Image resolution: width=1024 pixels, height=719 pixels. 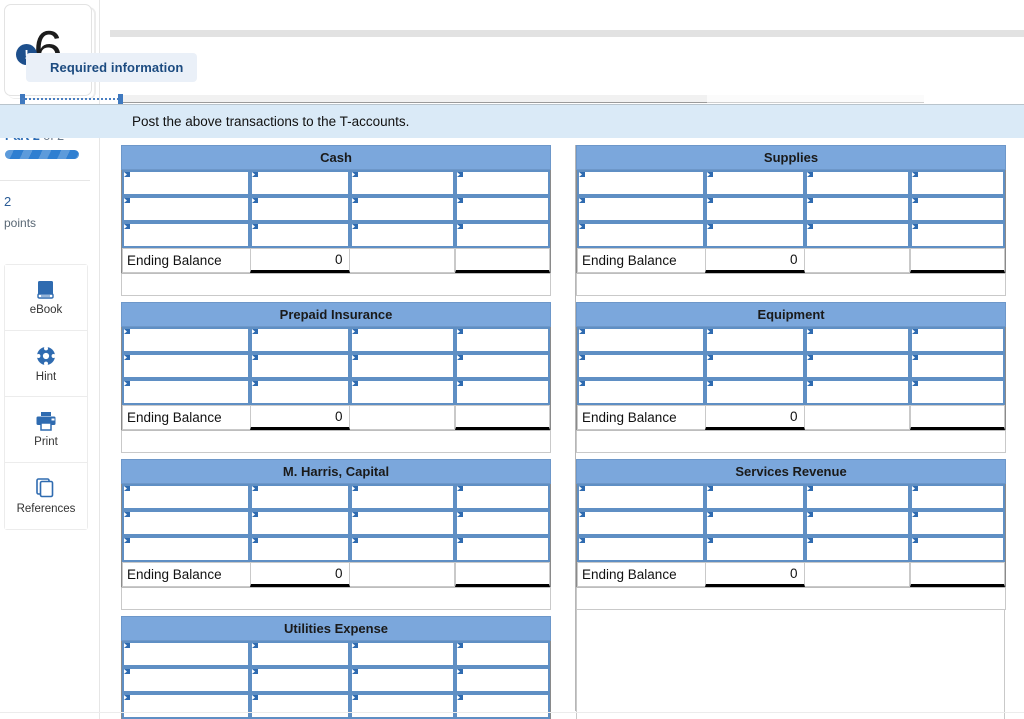 What do you see at coordinates (815, 99) in the screenshot?
I see `horizontal-scrollbar-rest` at bounding box center [815, 99].